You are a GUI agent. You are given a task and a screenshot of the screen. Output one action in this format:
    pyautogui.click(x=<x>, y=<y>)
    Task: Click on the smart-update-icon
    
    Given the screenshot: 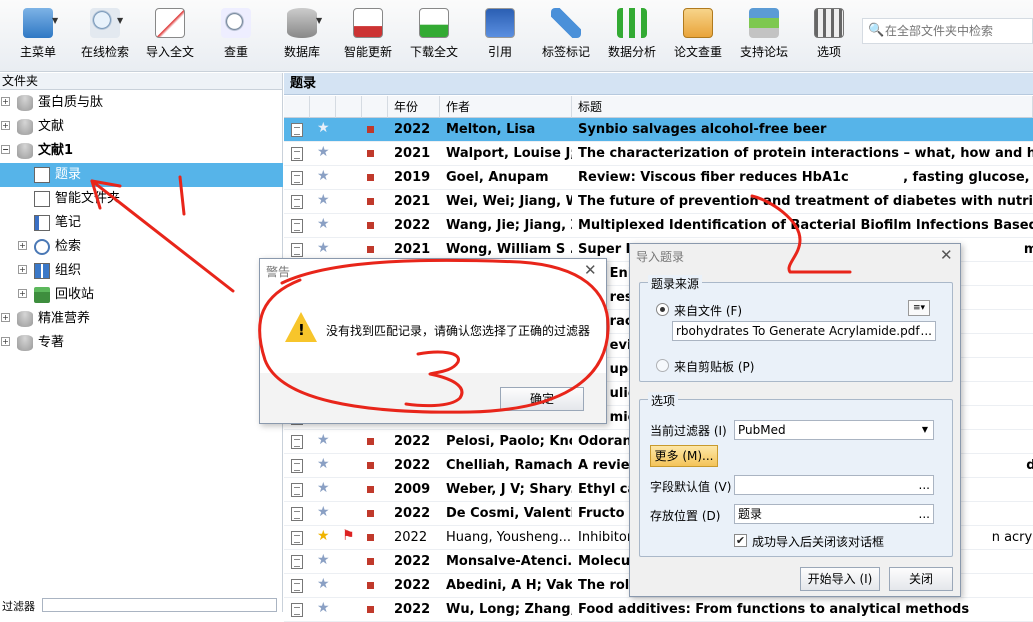 What is the action you would take?
    pyautogui.click(x=368, y=23)
    